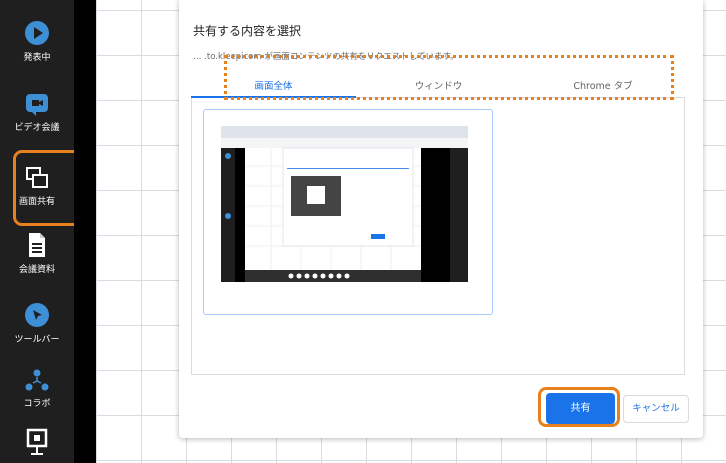 This screenshot has height=463, width=726. I want to click on sidebar-item-meeting-materials: 会議資料, so click(37, 253).